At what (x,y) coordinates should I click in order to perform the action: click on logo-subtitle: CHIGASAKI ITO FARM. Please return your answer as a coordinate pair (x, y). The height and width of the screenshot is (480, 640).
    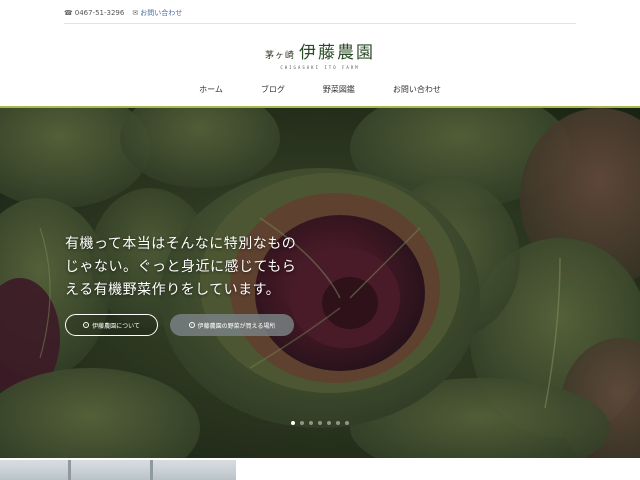
    Looking at the image, I should click on (320, 67).